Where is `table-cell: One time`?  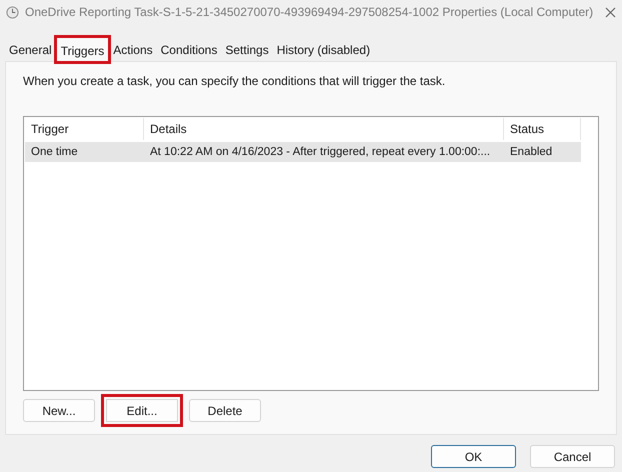
table-cell: One time is located at coordinates (84, 152).